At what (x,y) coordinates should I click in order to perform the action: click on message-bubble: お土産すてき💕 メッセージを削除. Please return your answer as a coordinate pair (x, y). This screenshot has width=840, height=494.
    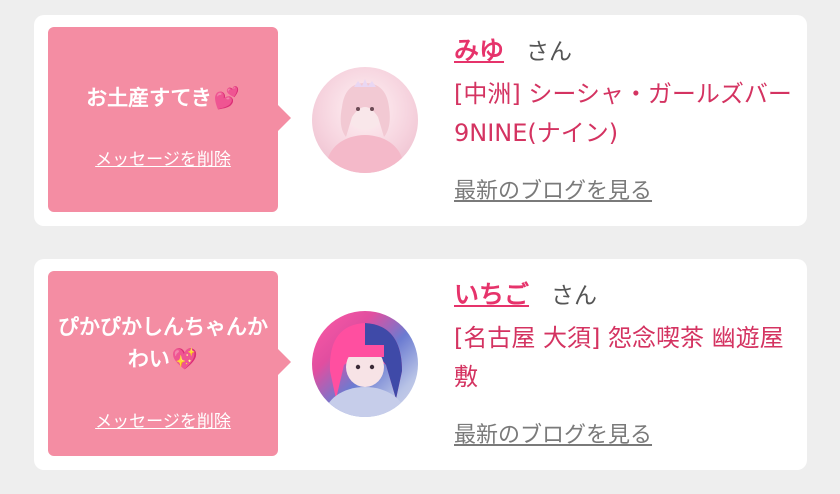
    Looking at the image, I should click on (169, 119).